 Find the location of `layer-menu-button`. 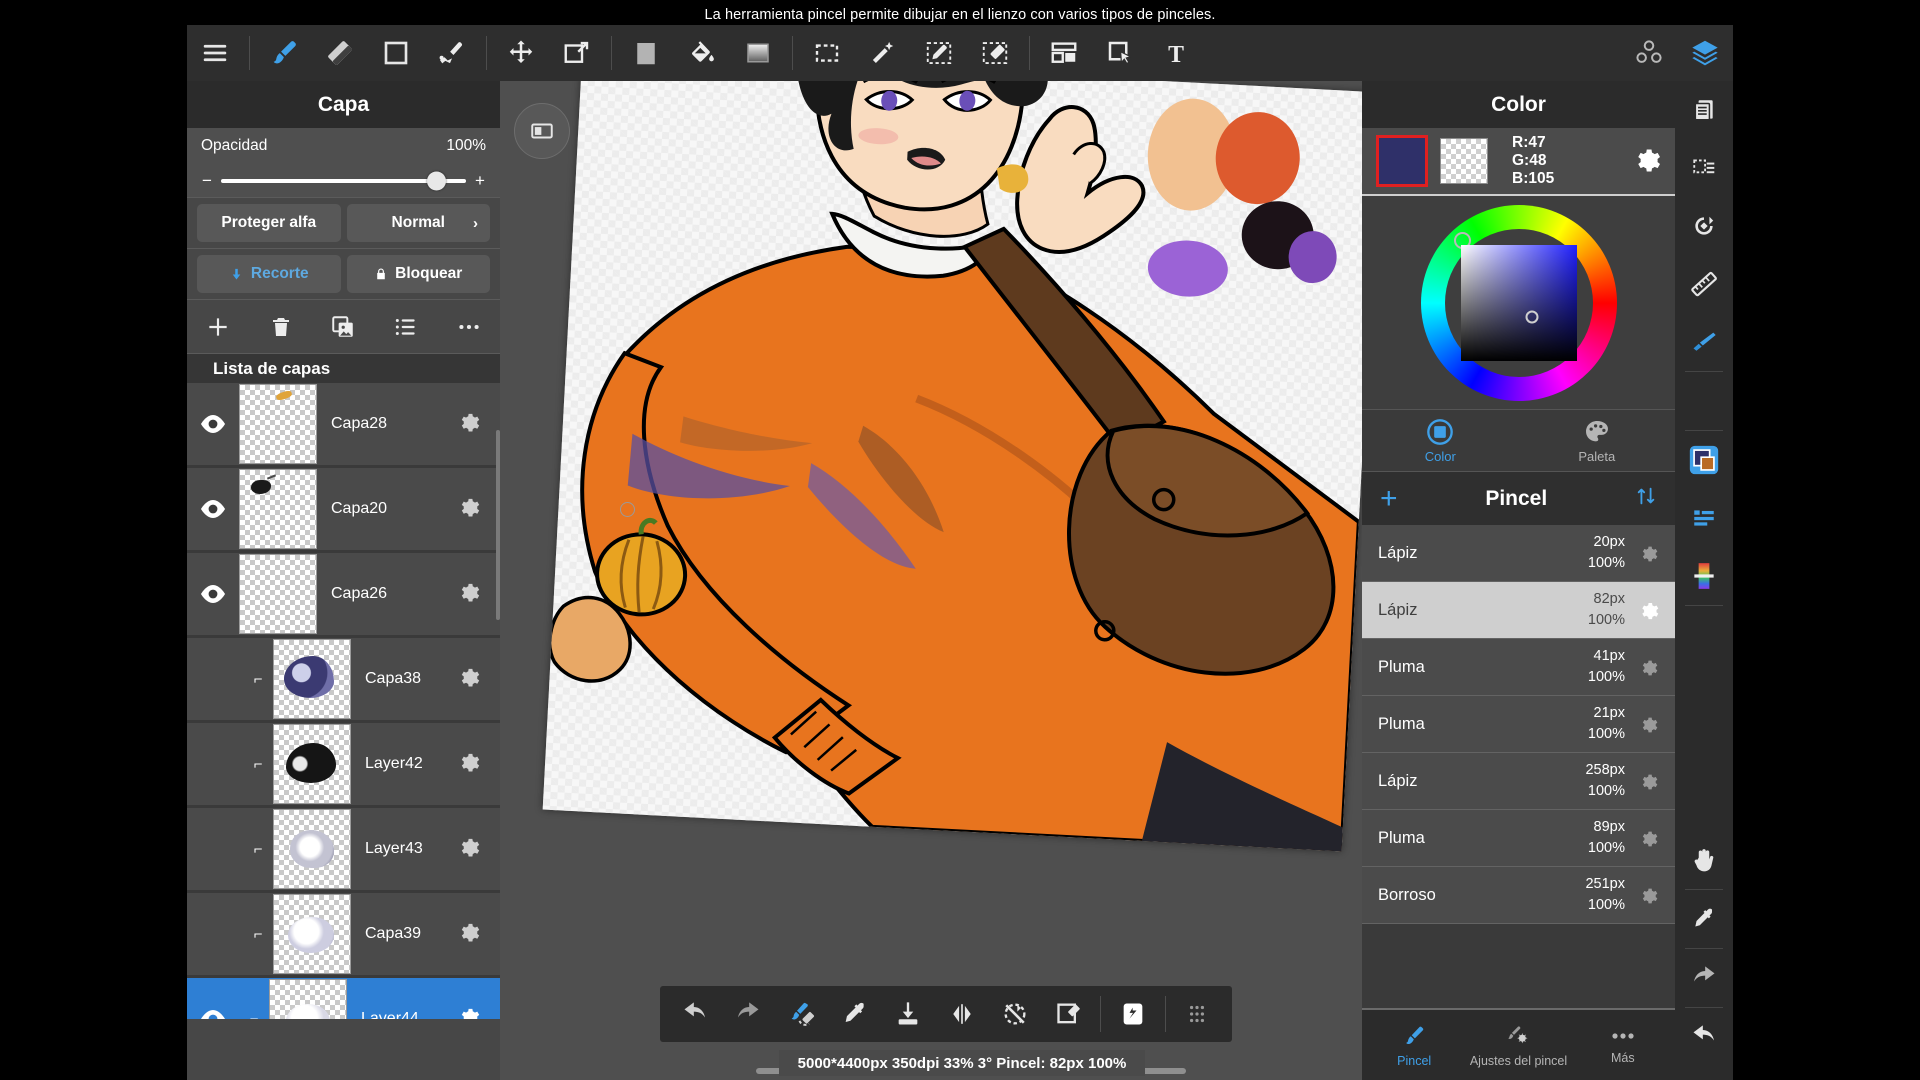

layer-menu-button is located at coordinates (406, 327).